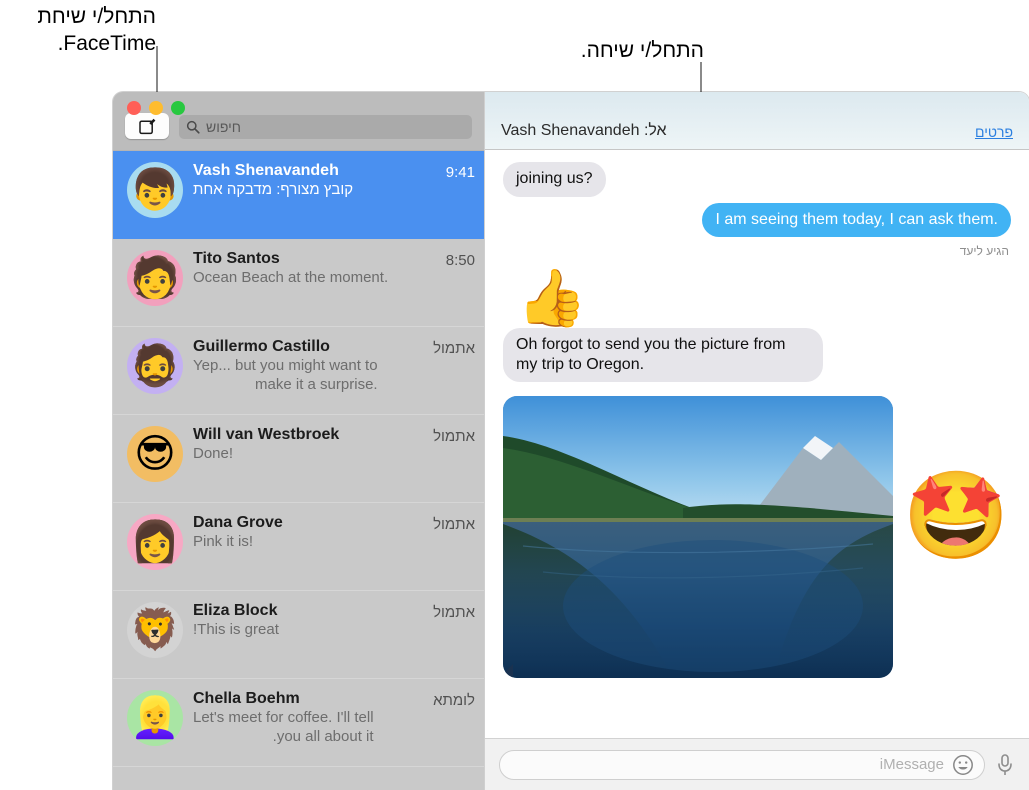  What do you see at coordinates (757, 179) in the screenshot?
I see `message-row: joining us?` at bounding box center [757, 179].